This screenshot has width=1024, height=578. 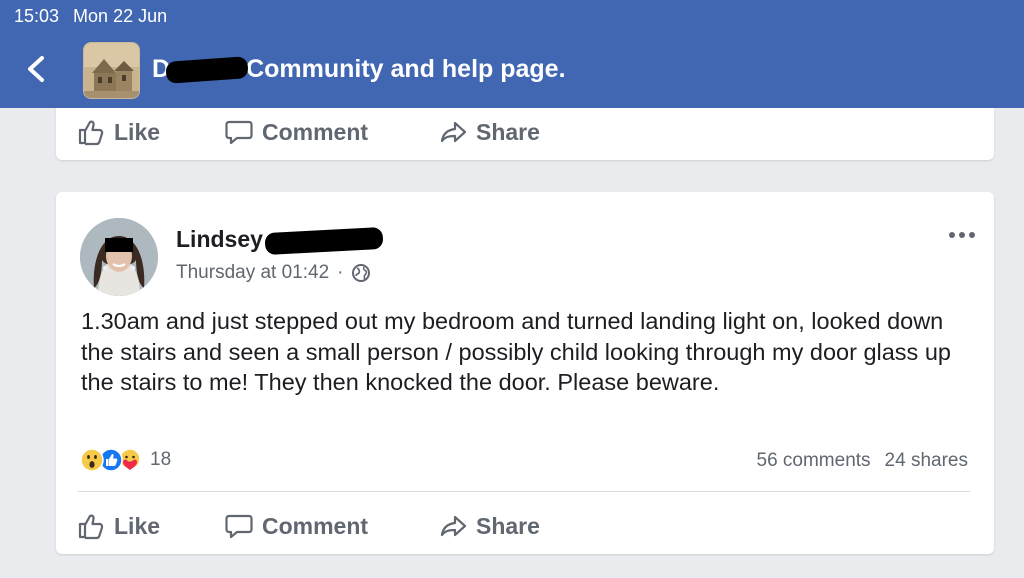 What do you see at coordinates (36, 69) in the screenshot?
I see `chevron-left-icon` at bounding box center [36, 69].